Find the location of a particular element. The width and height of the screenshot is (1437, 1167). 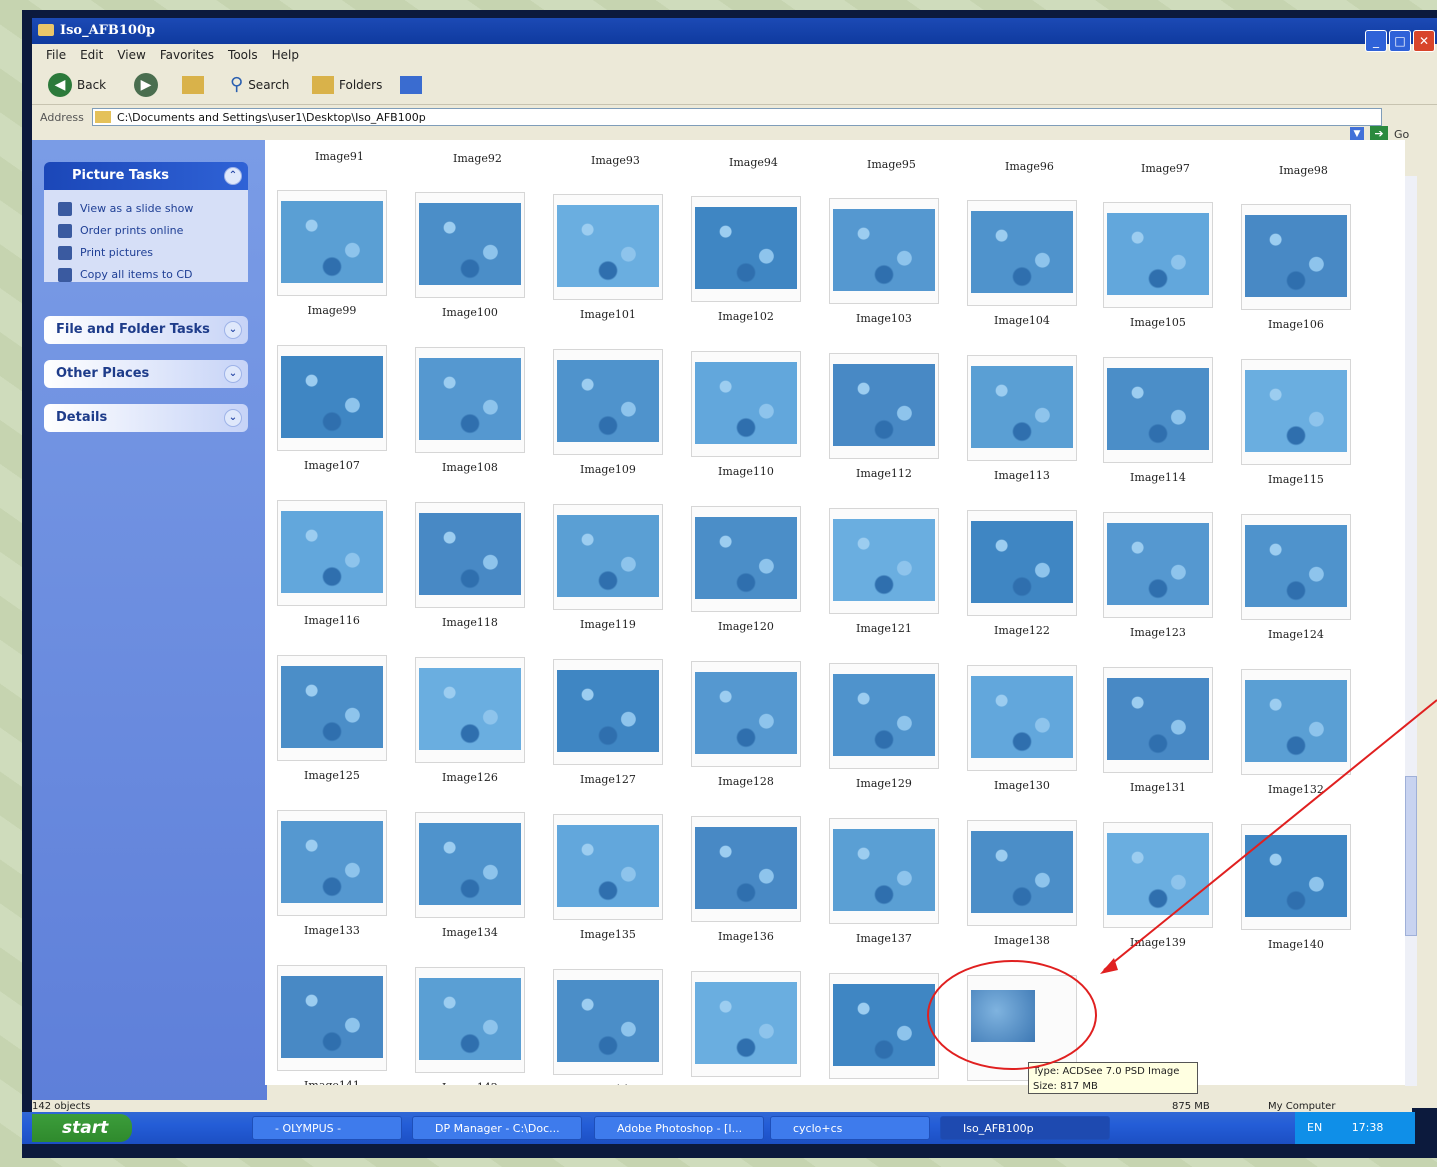

menu-item-file: File is located at coordinates (56, 55).